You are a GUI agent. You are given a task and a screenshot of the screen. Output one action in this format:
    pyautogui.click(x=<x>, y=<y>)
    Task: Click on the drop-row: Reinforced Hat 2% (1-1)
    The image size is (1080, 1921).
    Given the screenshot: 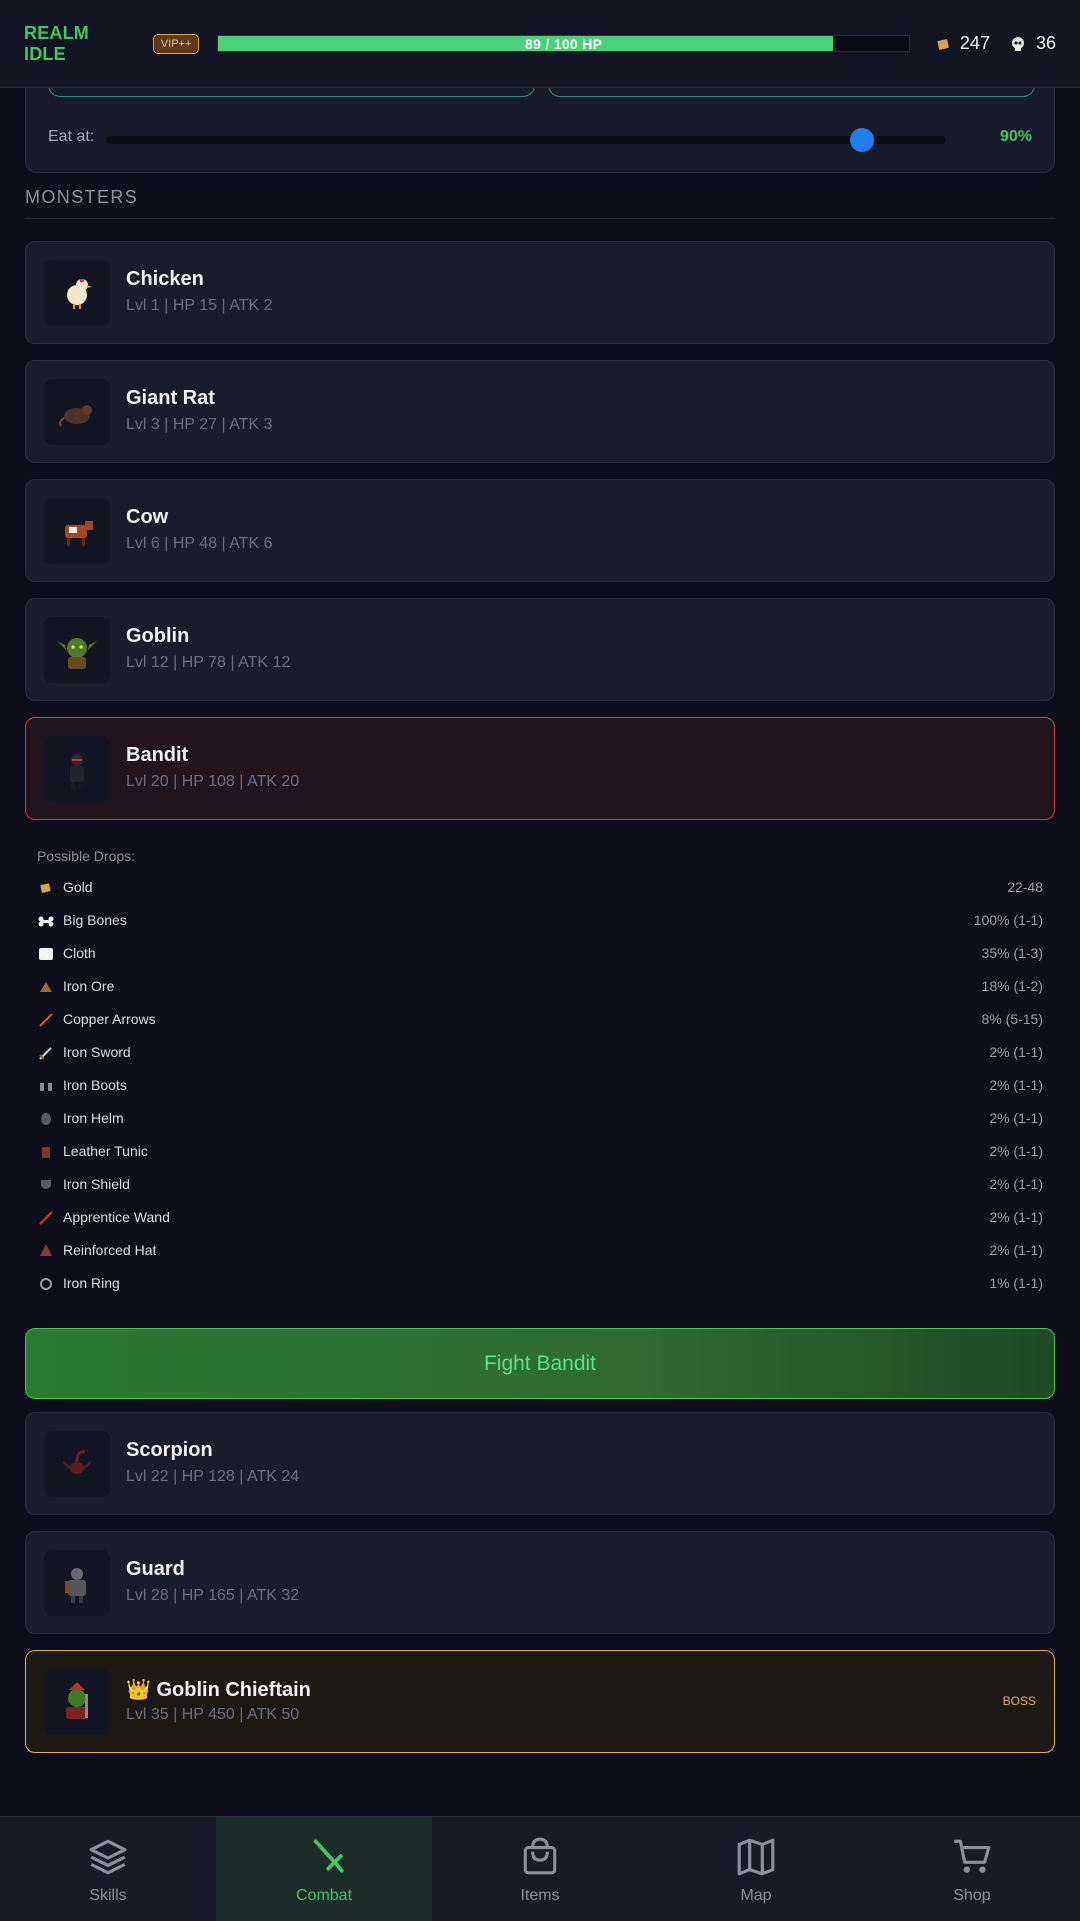 What is the action you would take?
    pyautogui.click(x=540, y=1251)
    